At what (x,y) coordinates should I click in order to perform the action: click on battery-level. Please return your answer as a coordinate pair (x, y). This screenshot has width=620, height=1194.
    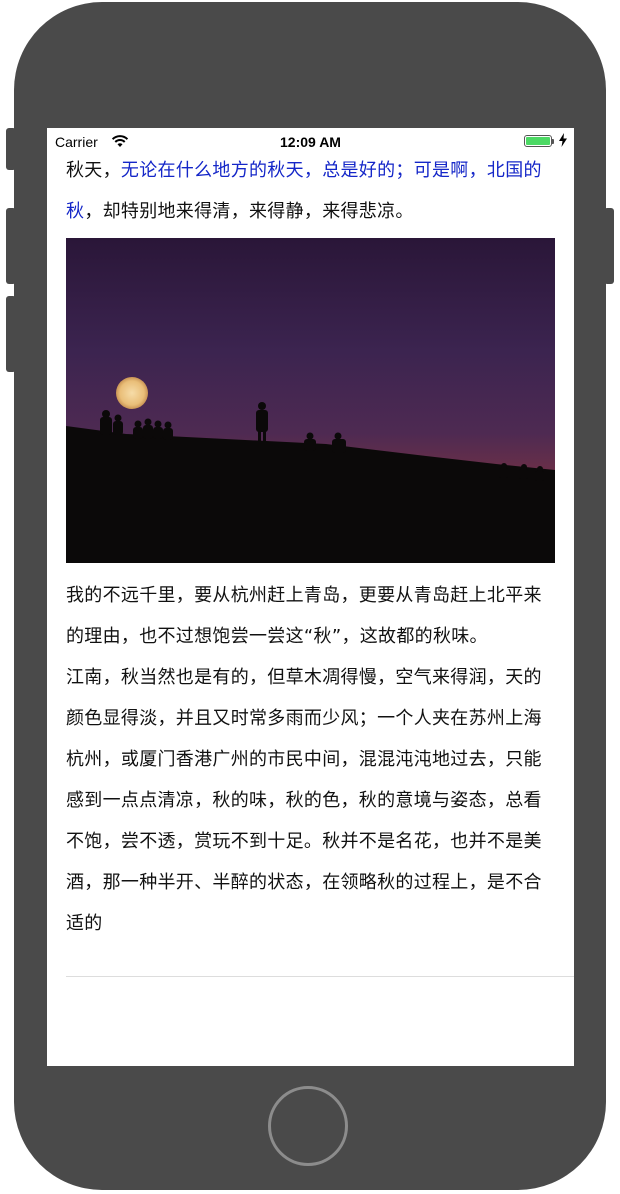
    Looking at the image, I should click on (538, 141).